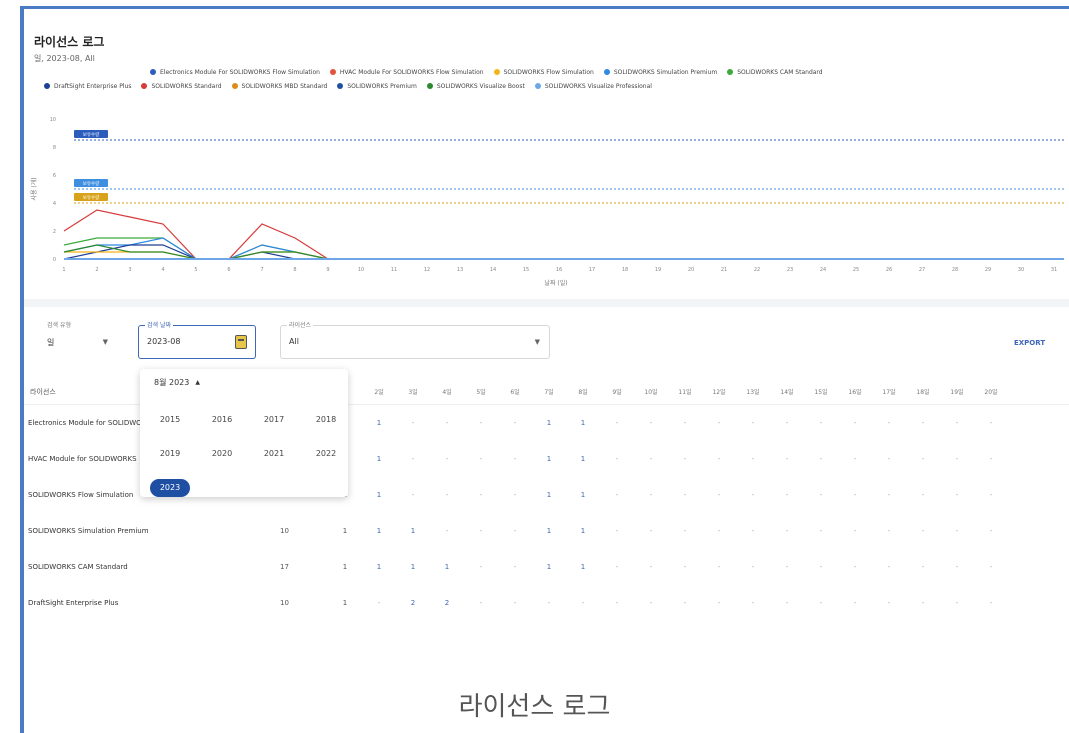  What do you see at coordinates (63, 270) in the screenshot?
I see `x-tick-label: 1` at bounding box center [63, 270].